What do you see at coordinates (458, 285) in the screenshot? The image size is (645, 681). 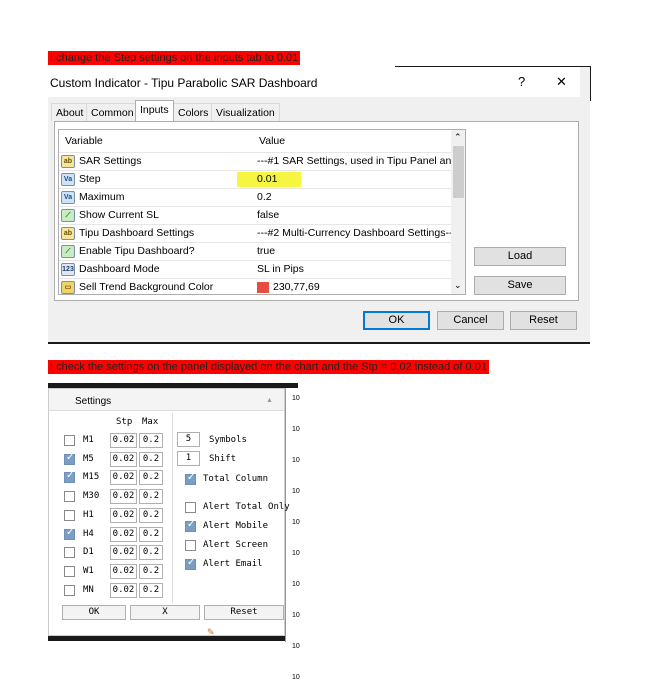 I see `scroll-down-icon: ⌄` at bounding box center [458, 285].